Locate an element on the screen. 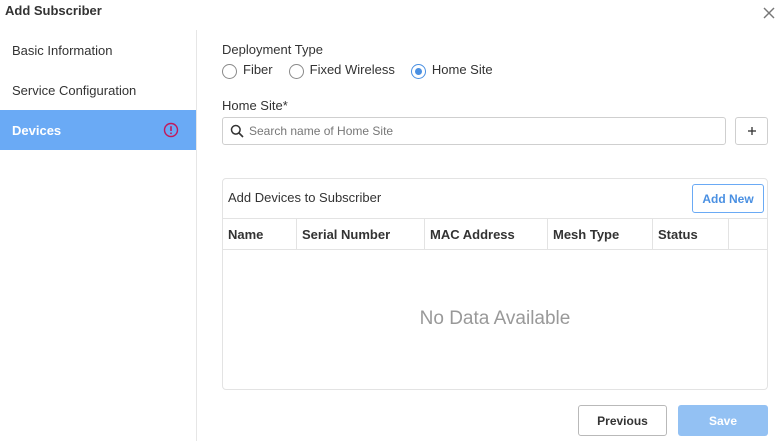 The image size is (780, 441). sidebar-item-label: Basic Information is located at coordinates (62, 50).